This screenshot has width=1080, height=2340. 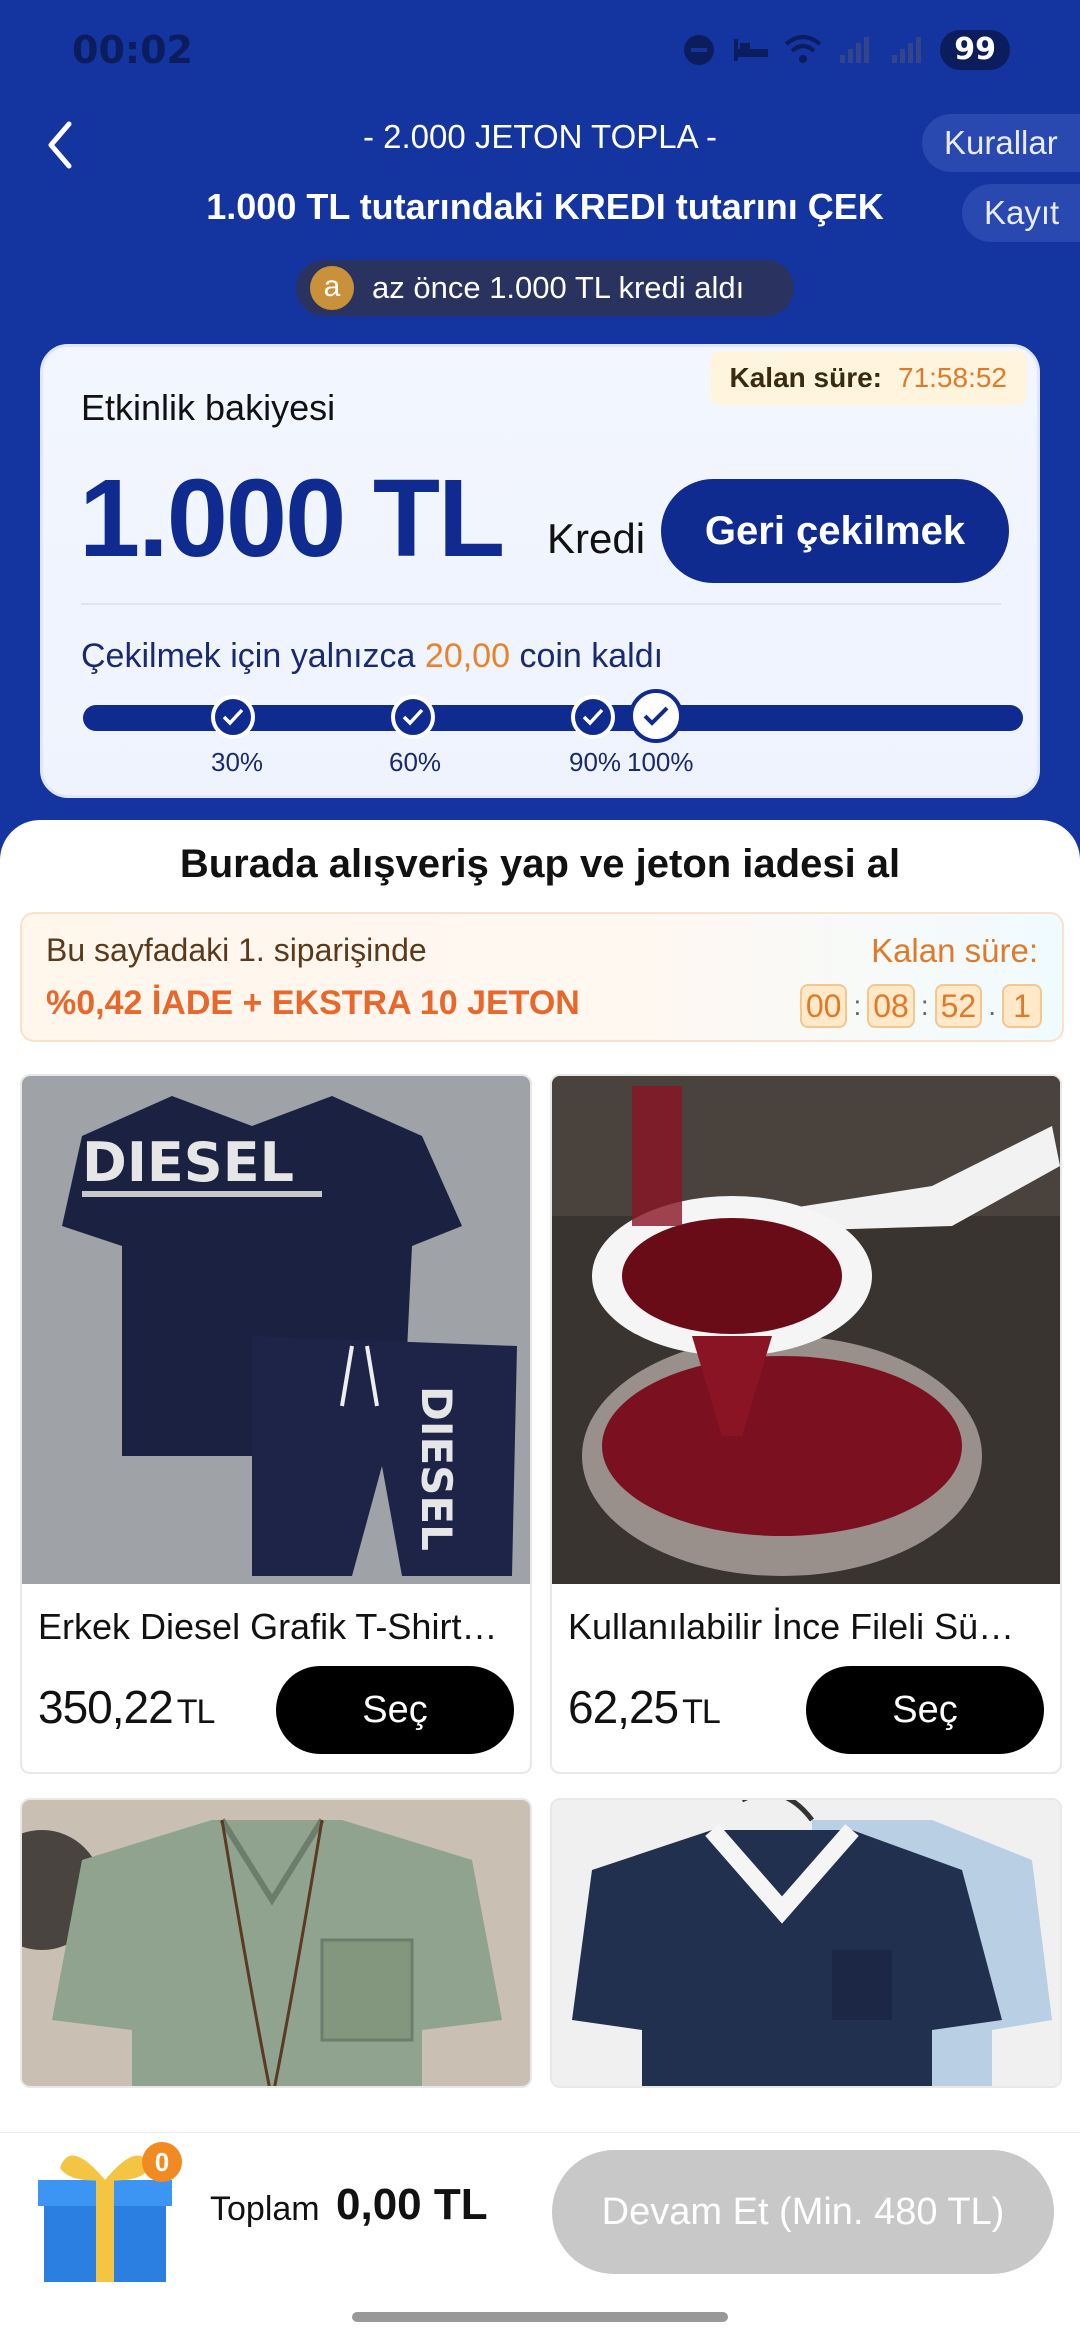 I want to click on home-indicator, so click(x=540, y=2317).